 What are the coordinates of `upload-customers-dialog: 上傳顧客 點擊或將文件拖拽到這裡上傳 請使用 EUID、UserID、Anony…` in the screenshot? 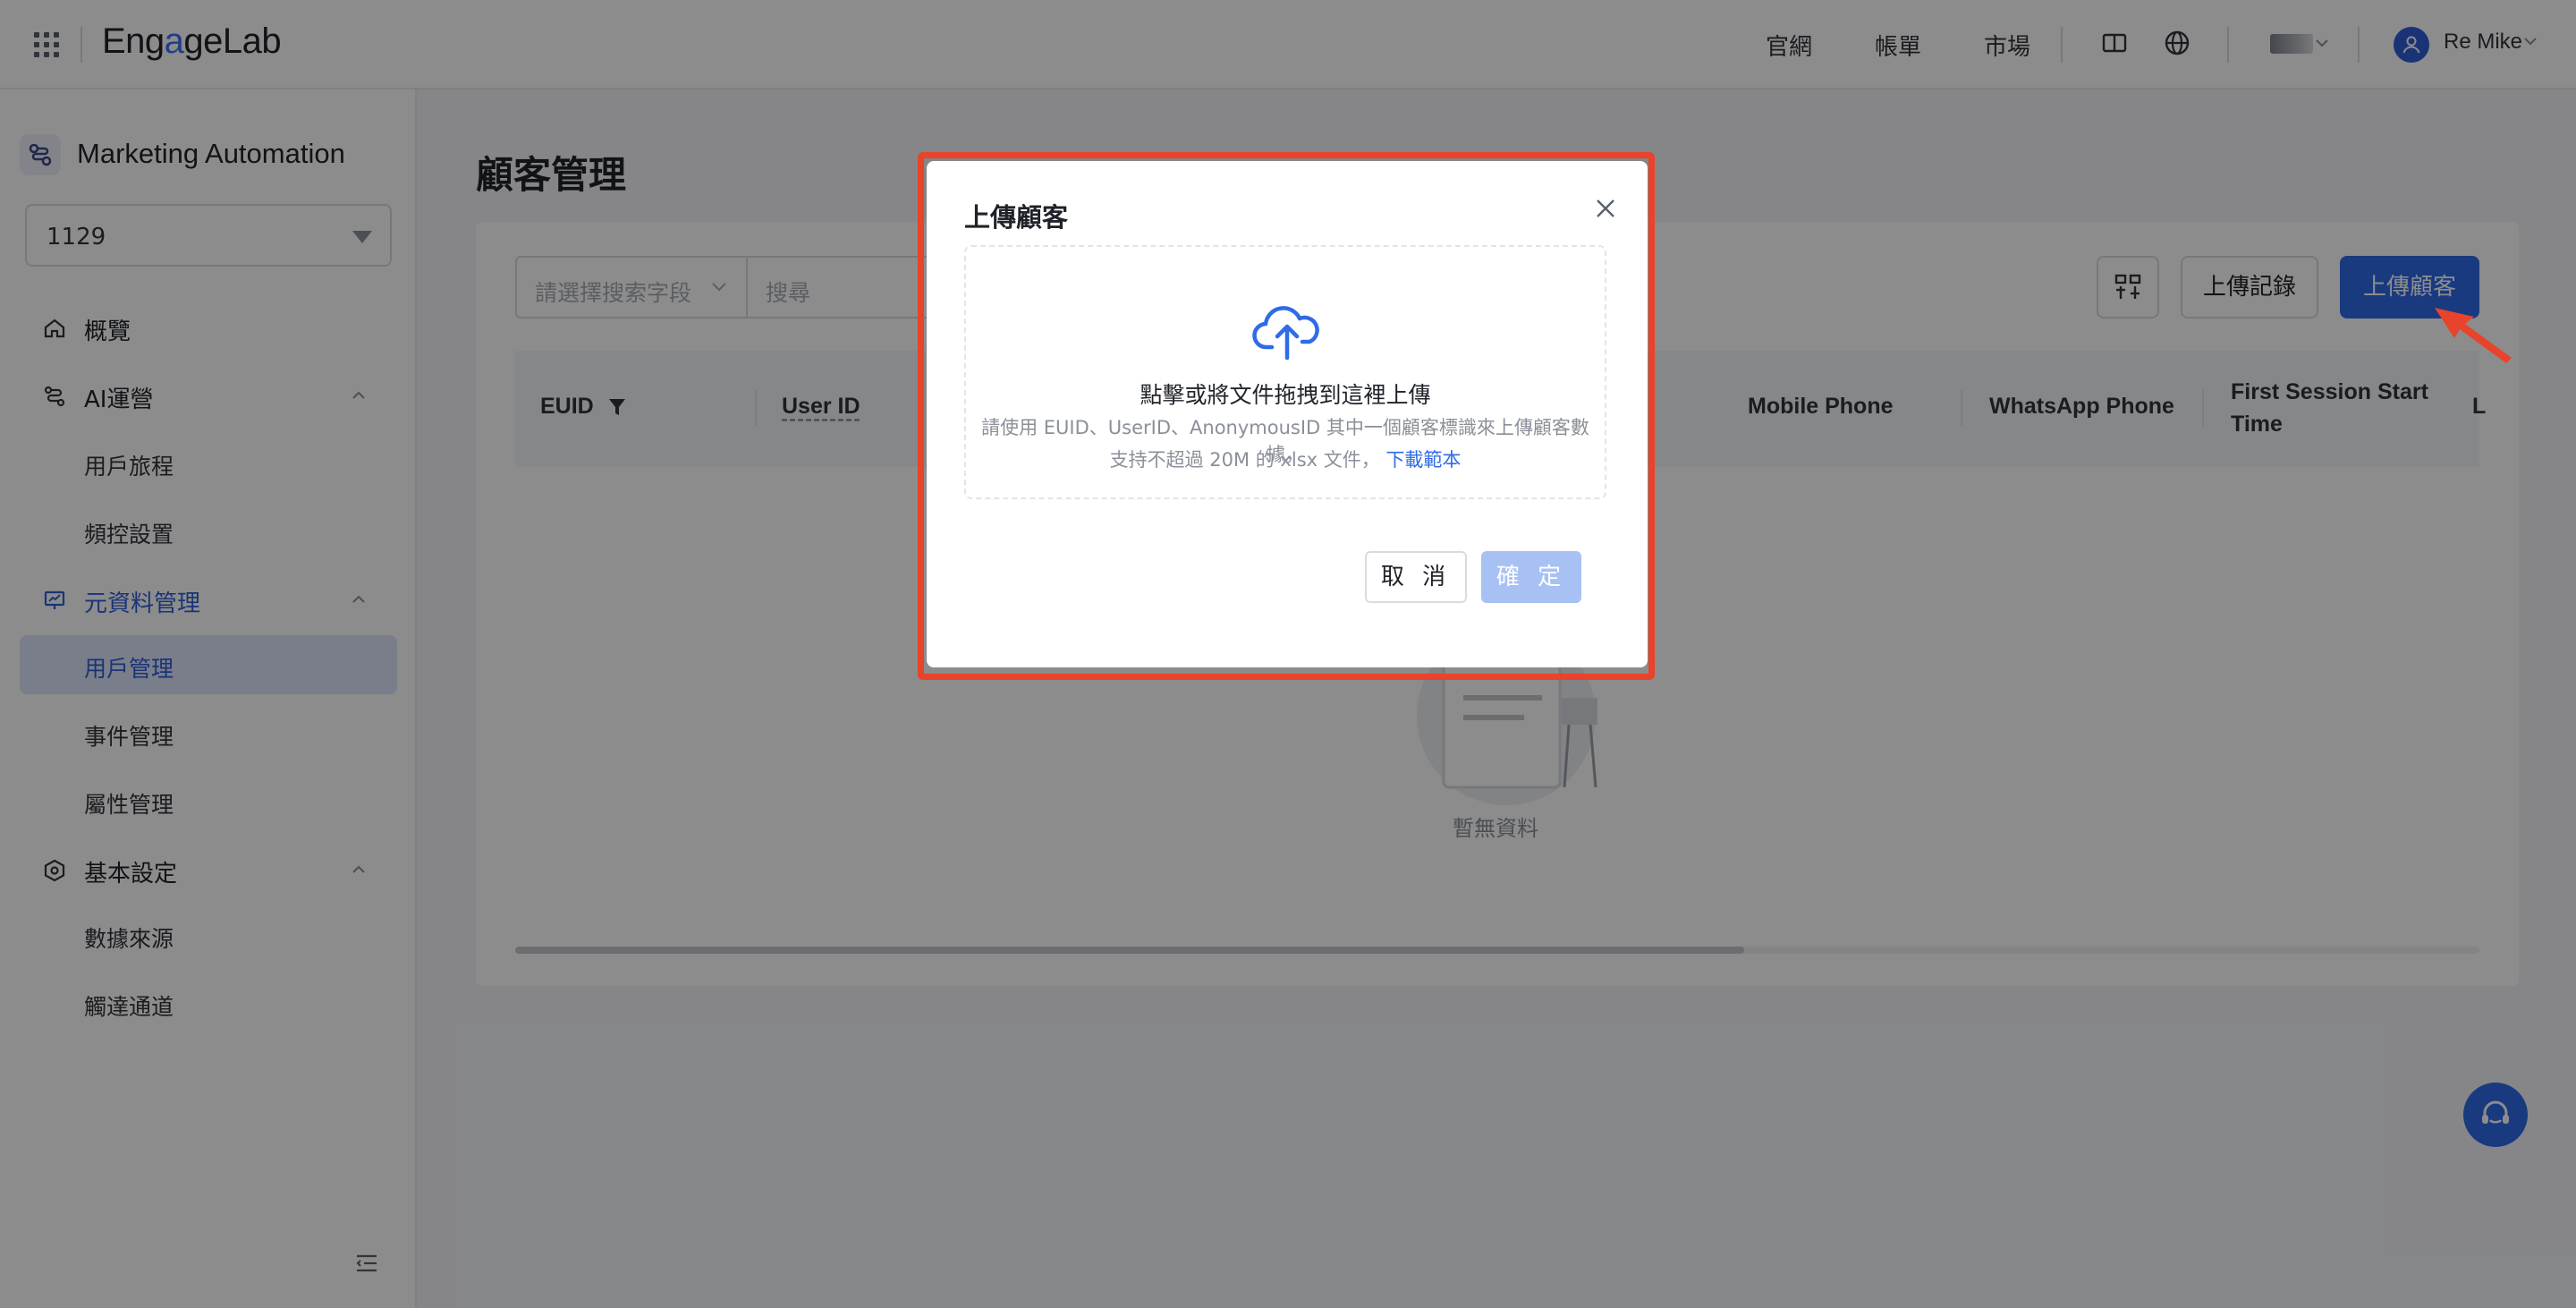 It's located at (1287, 414).